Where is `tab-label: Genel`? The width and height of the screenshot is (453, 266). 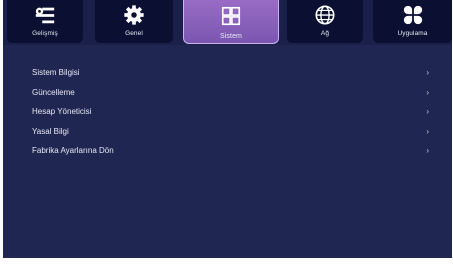
tab-label: Genel is located at coordinates (134, 33).